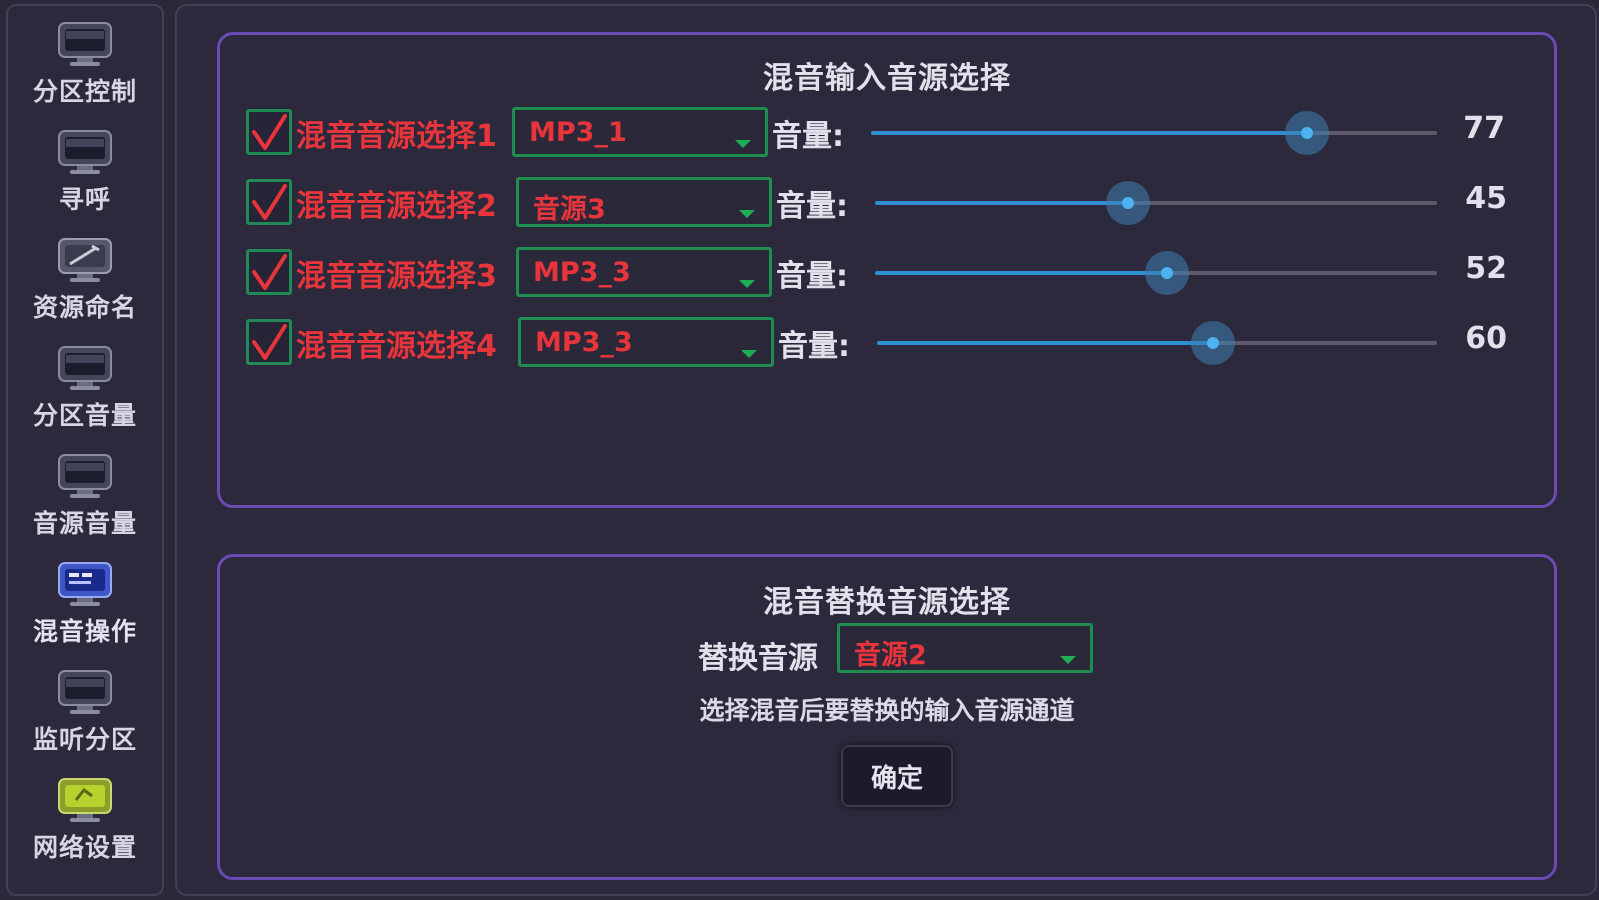 This screenshot has height=900, width=1599. Describe the element at coordinates (758, 658) in the screenshot. I see `replace-source-label: 替换音源` at that location.